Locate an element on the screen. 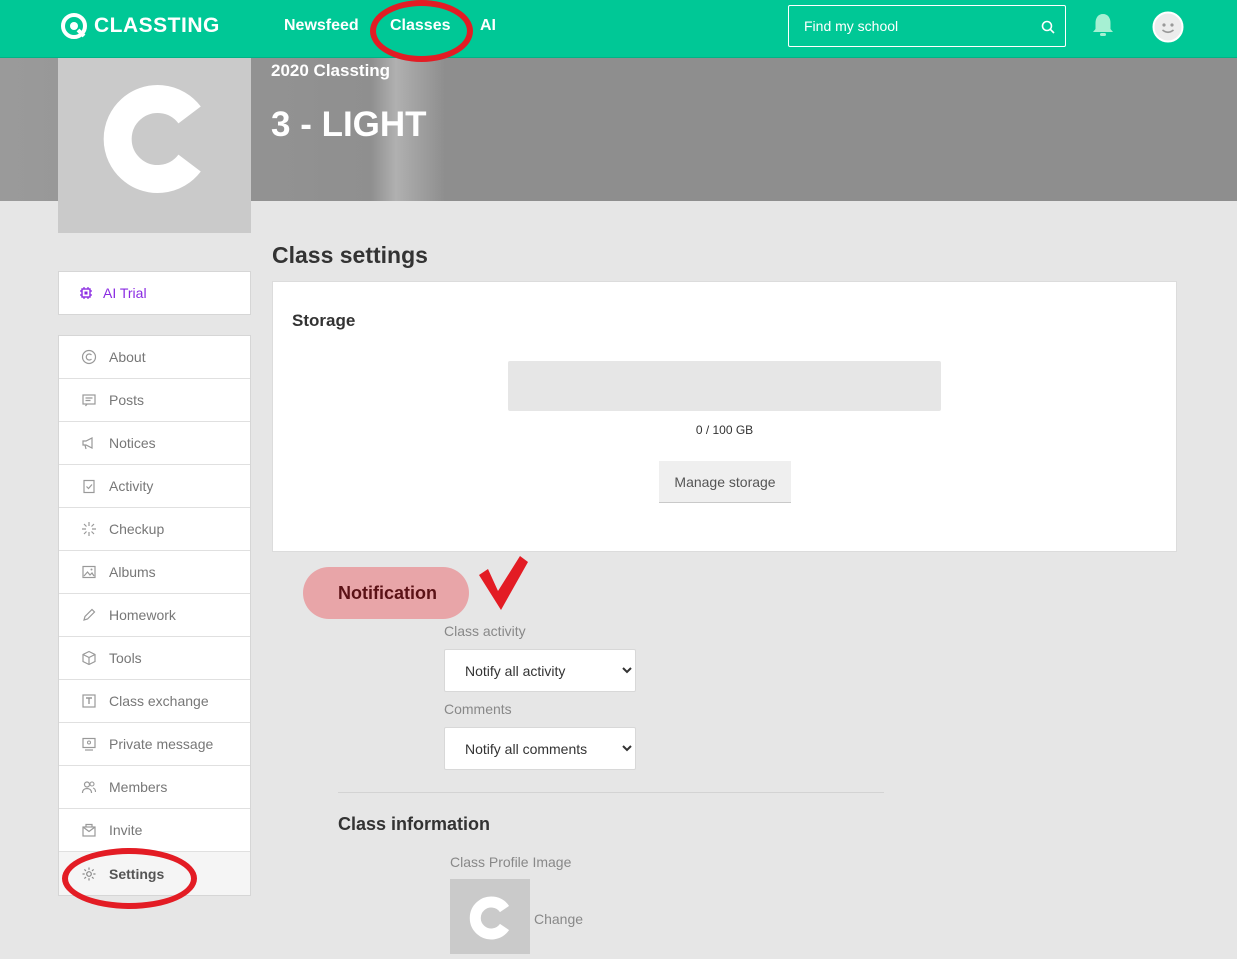 This screenshot has height=959, width=1237. sidebar-item-label: About is located at coordinates (127, 357).